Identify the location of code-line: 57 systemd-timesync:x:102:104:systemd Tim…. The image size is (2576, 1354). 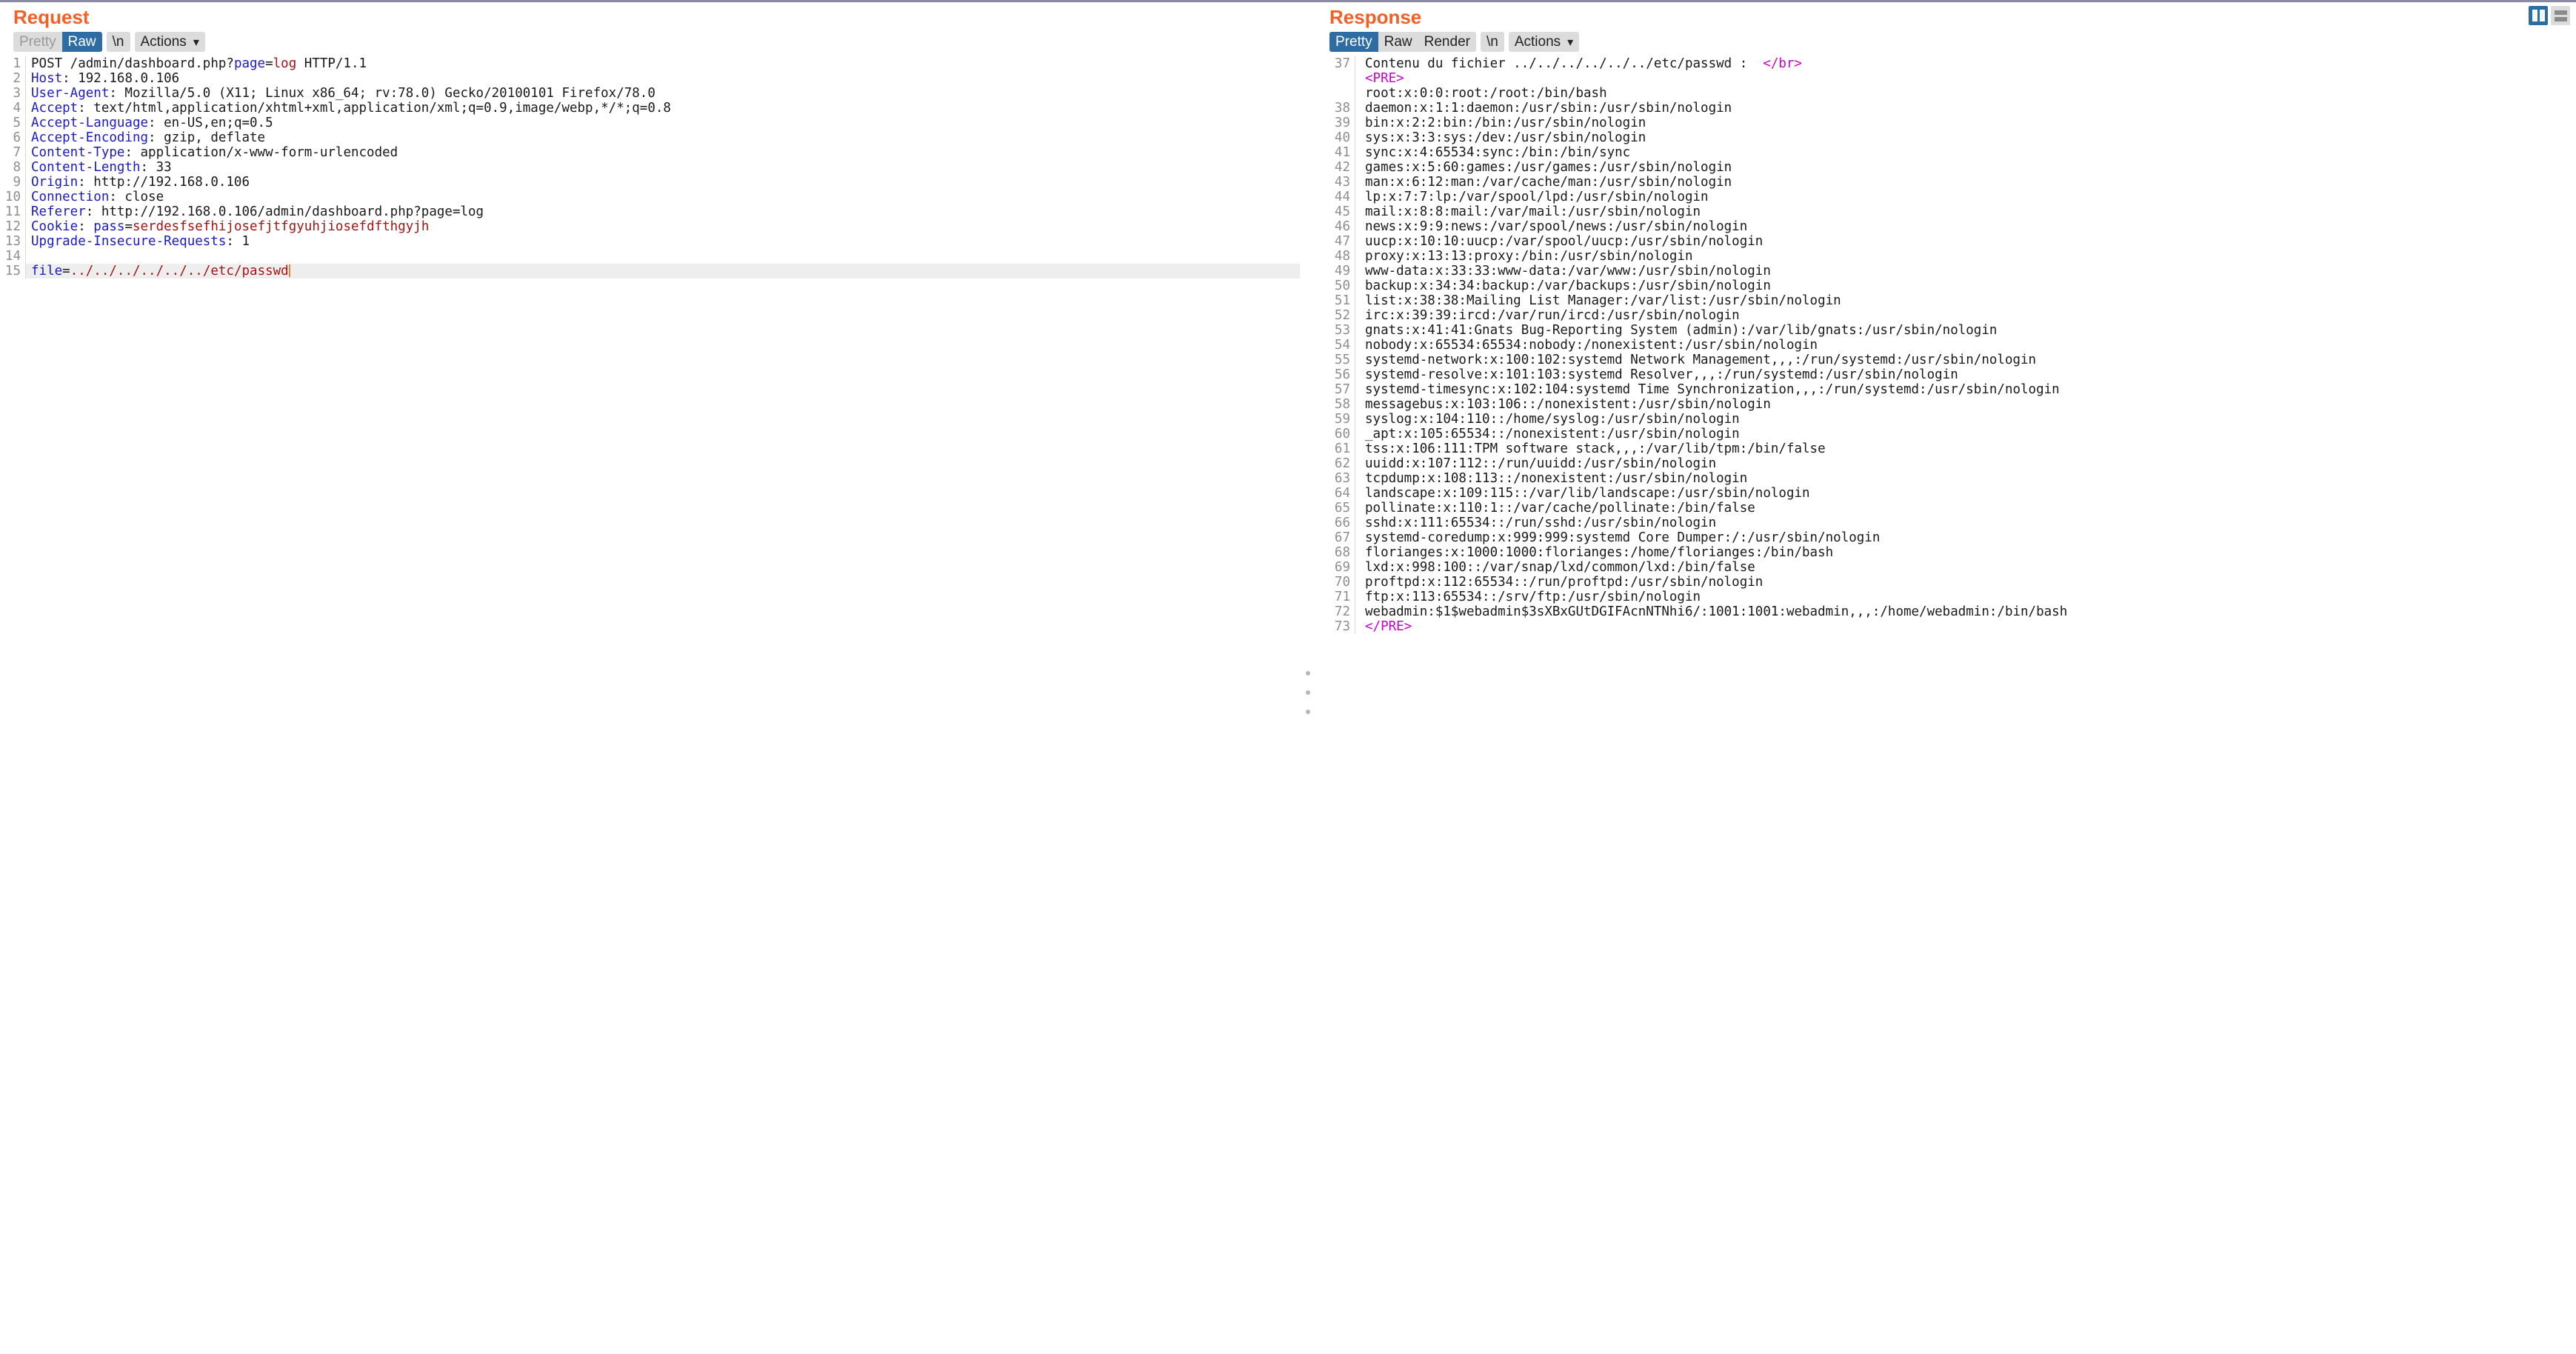
(1946, 390).